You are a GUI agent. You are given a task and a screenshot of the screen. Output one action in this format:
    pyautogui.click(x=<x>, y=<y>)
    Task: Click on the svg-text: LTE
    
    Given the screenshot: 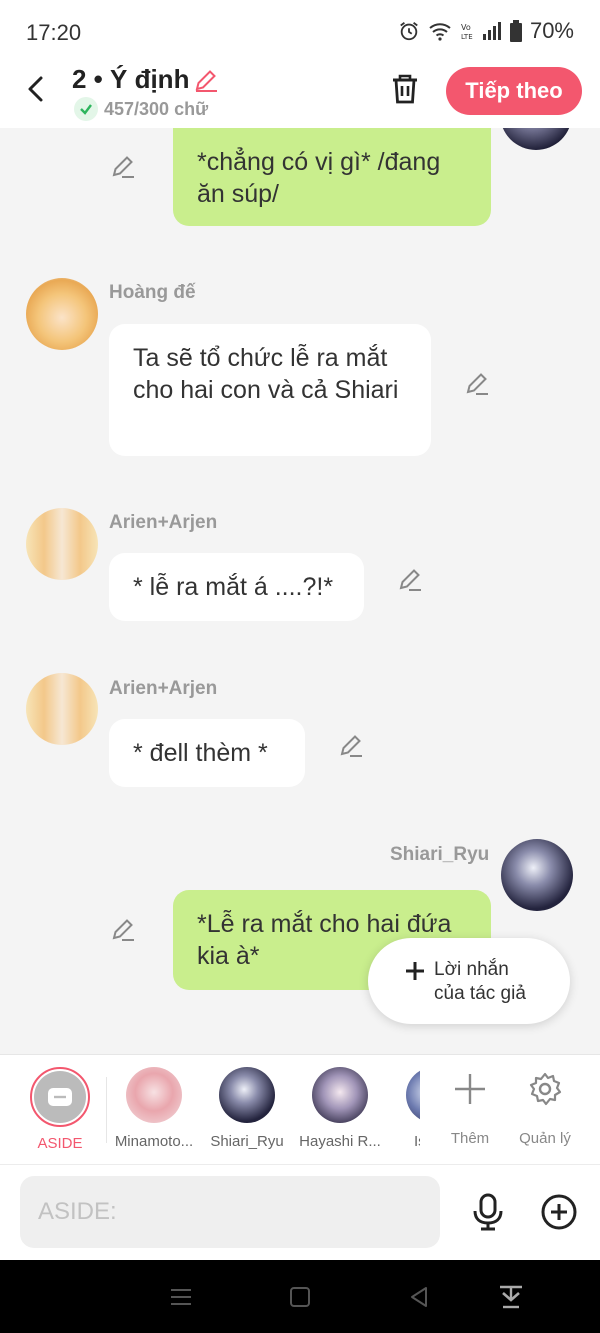 What is the action you would take?
    pyautogui.click(x=467, y=37)
    